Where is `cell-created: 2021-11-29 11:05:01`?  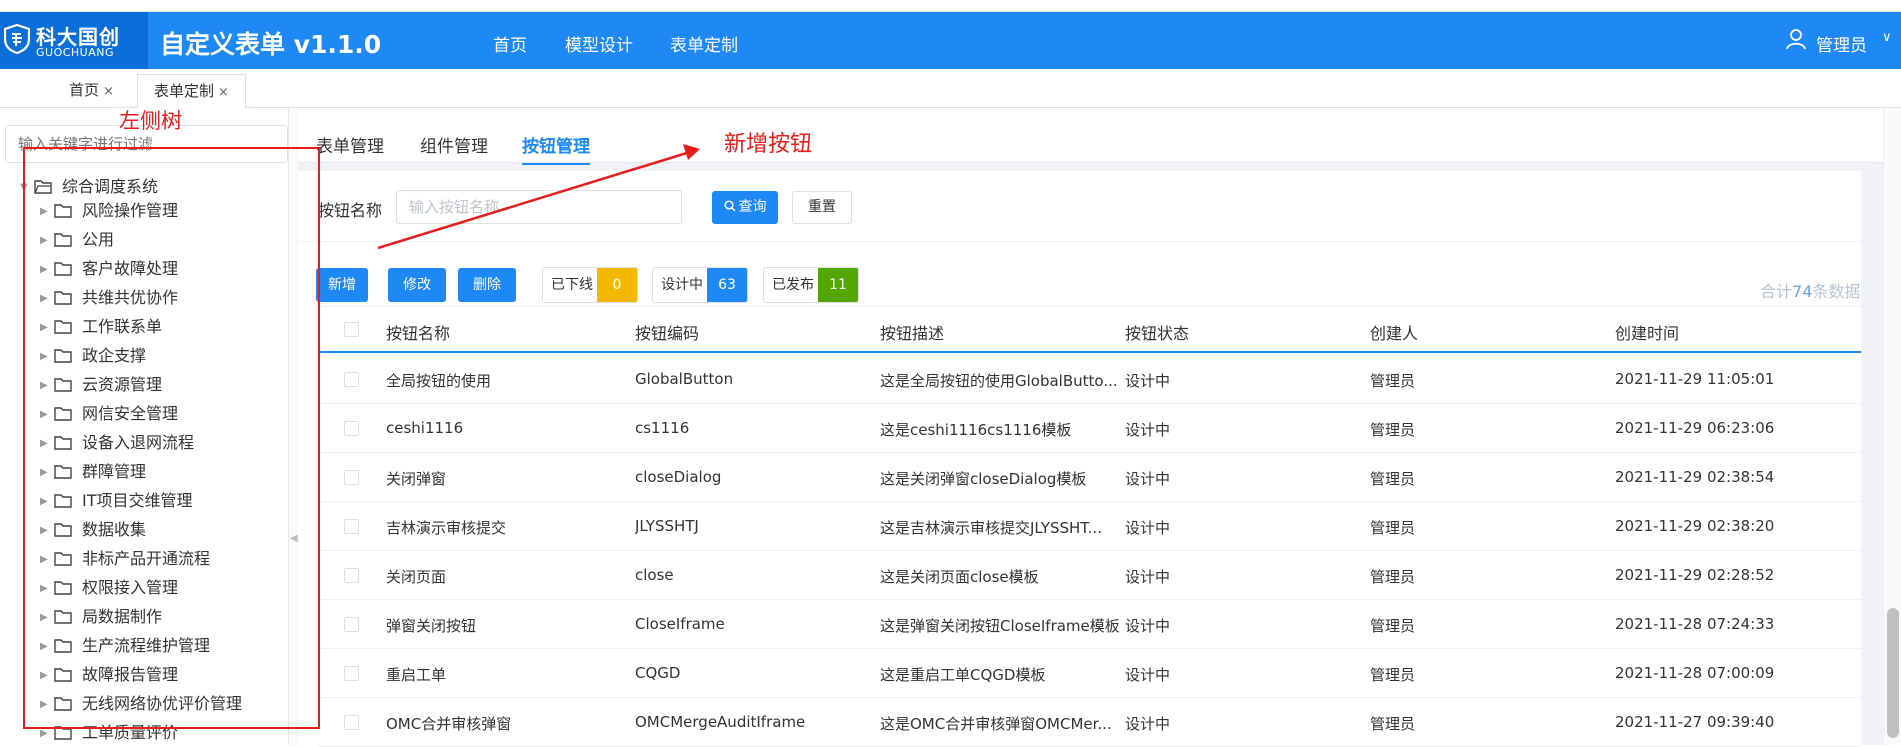
cell-created: 2021-11-29 11:05:01 is located at coordinates (1695, 379).